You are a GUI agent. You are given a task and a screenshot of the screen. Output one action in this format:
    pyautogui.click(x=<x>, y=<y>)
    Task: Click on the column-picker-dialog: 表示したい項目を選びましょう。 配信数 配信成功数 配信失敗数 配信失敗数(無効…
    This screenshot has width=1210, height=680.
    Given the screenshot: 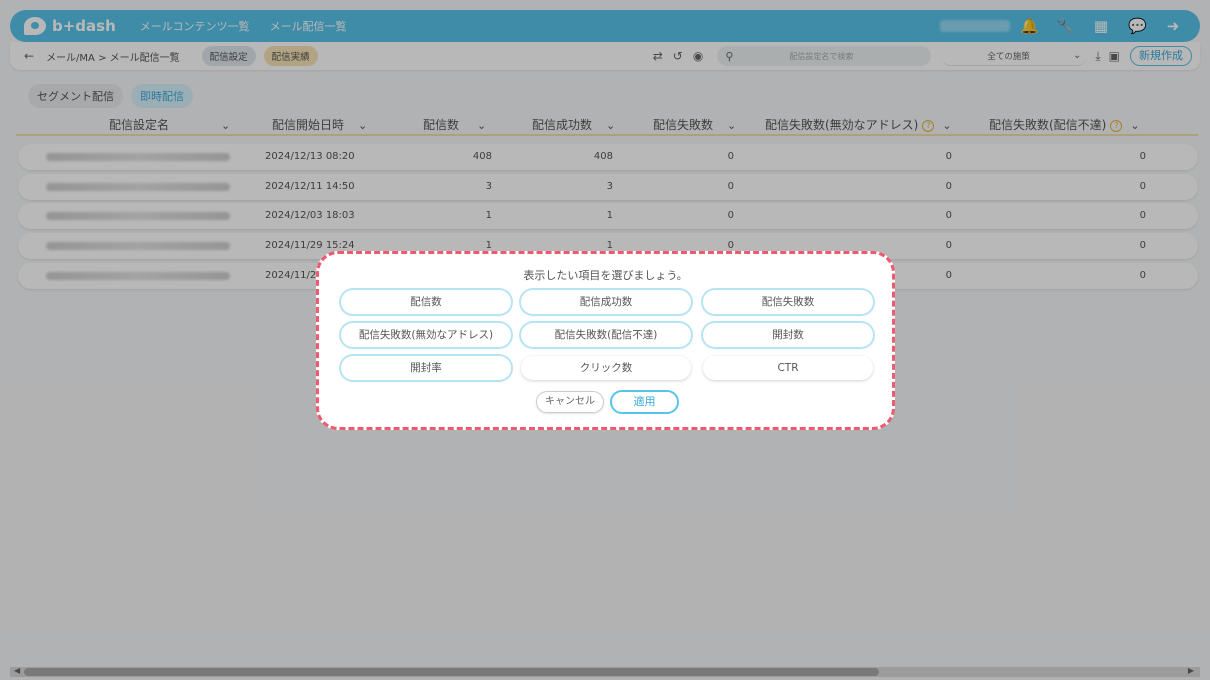 What is the action you would take?
    pyautogui.click(x=605, y=340)
    